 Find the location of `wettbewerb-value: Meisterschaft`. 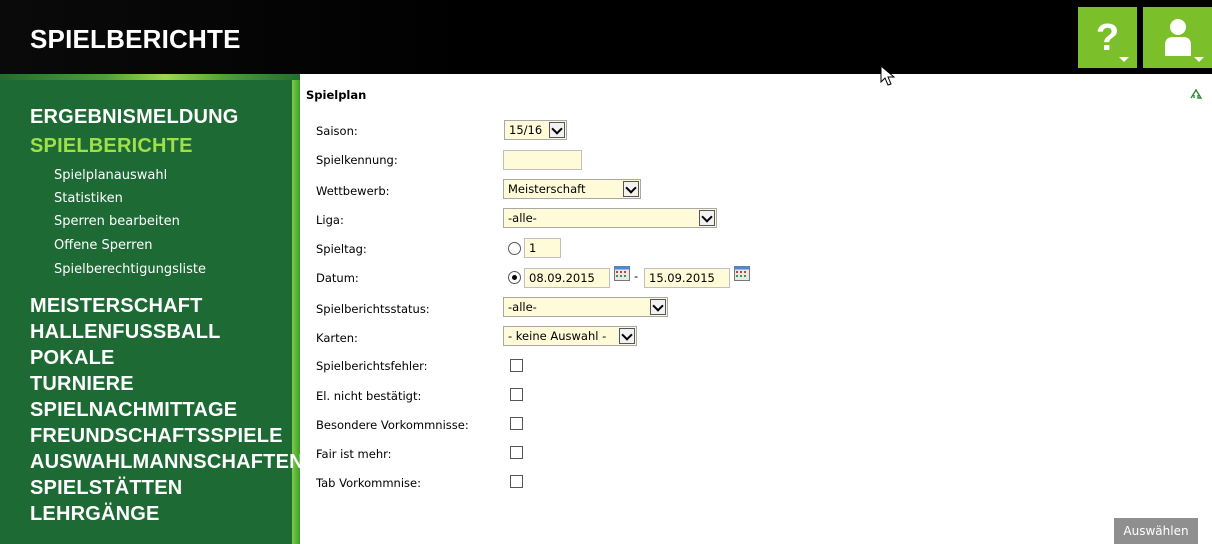

wettbewerb-value: Meisterschaft is located at coordinates (547, 189).